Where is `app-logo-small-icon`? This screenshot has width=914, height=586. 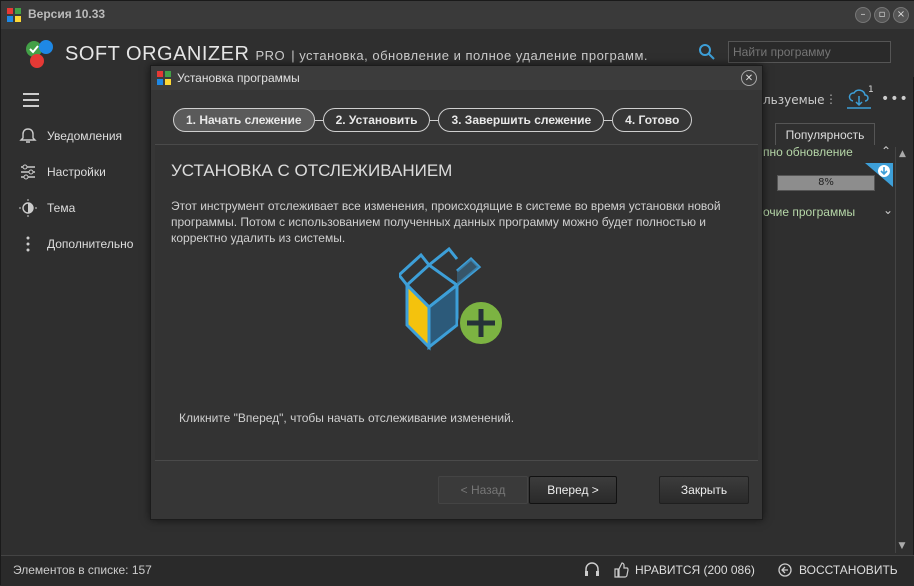 app-logo-small-icon is located at coordinates (14, 15).